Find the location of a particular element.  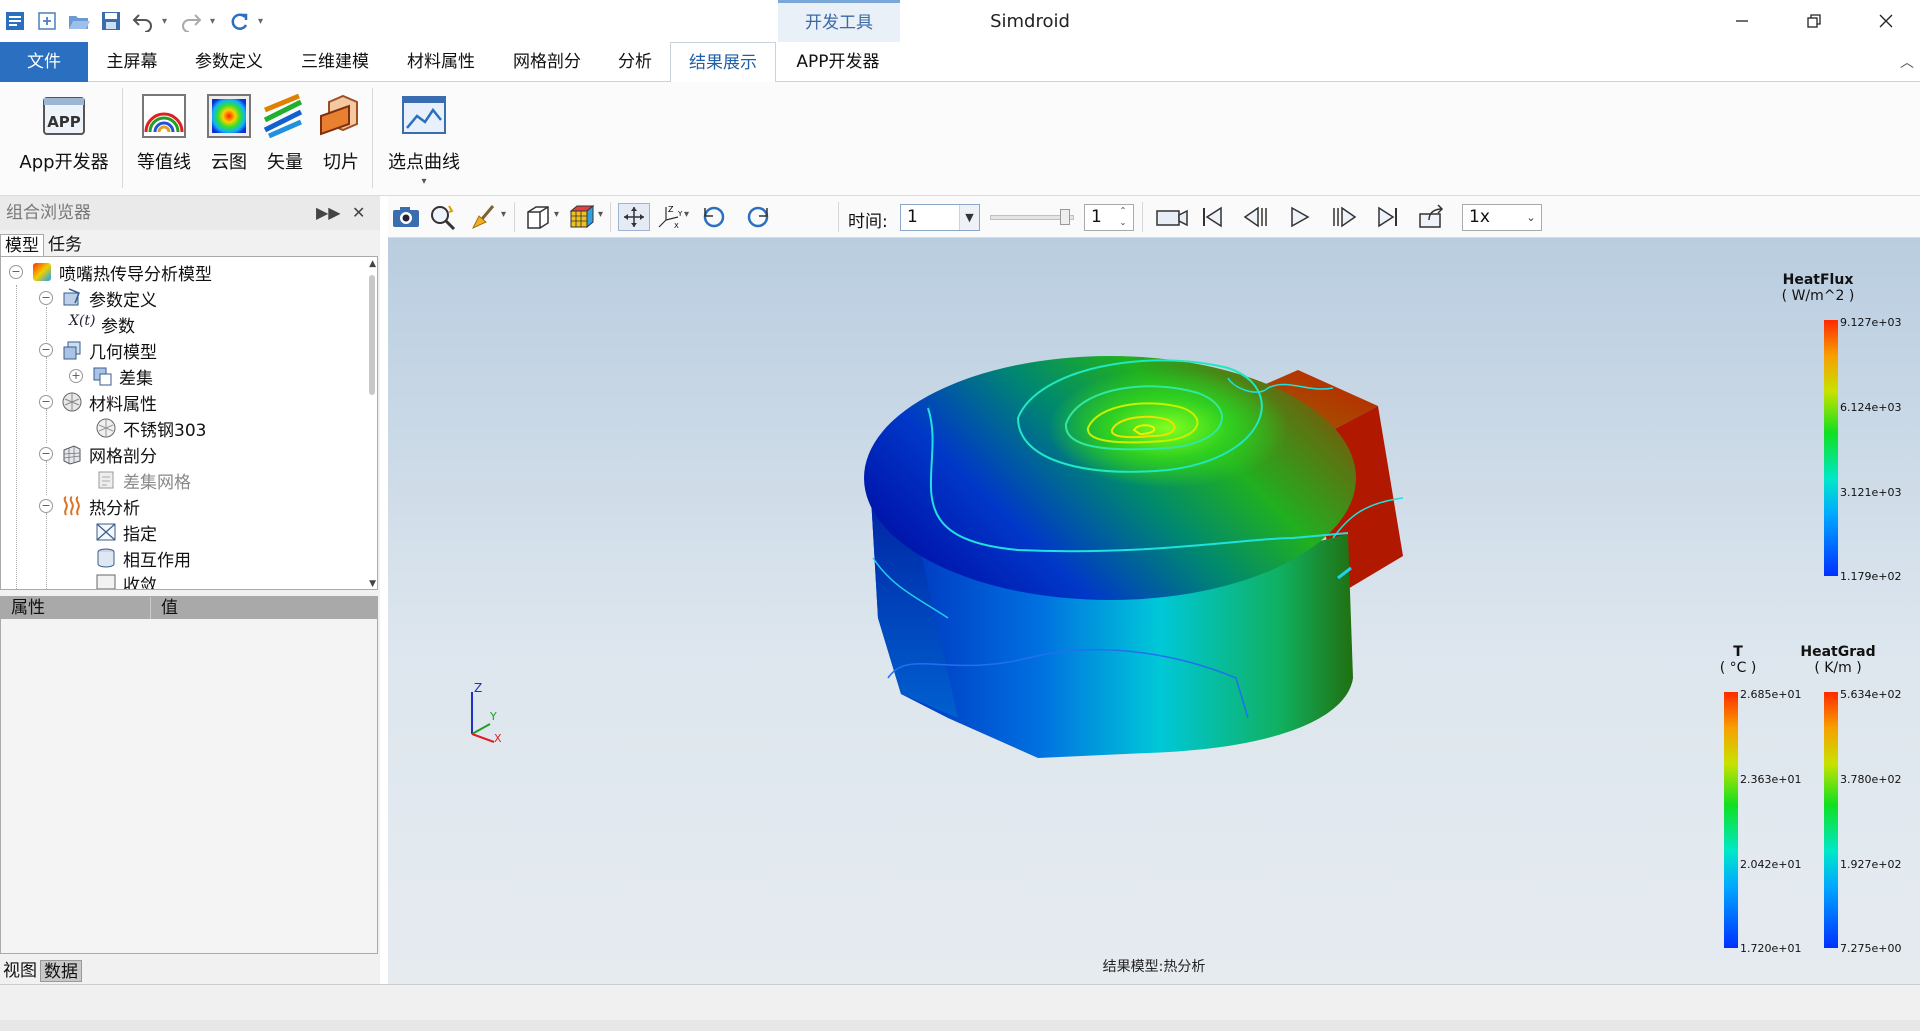

dev-tools-context-tab: 开发工具 is located at coordinates (839, 21).